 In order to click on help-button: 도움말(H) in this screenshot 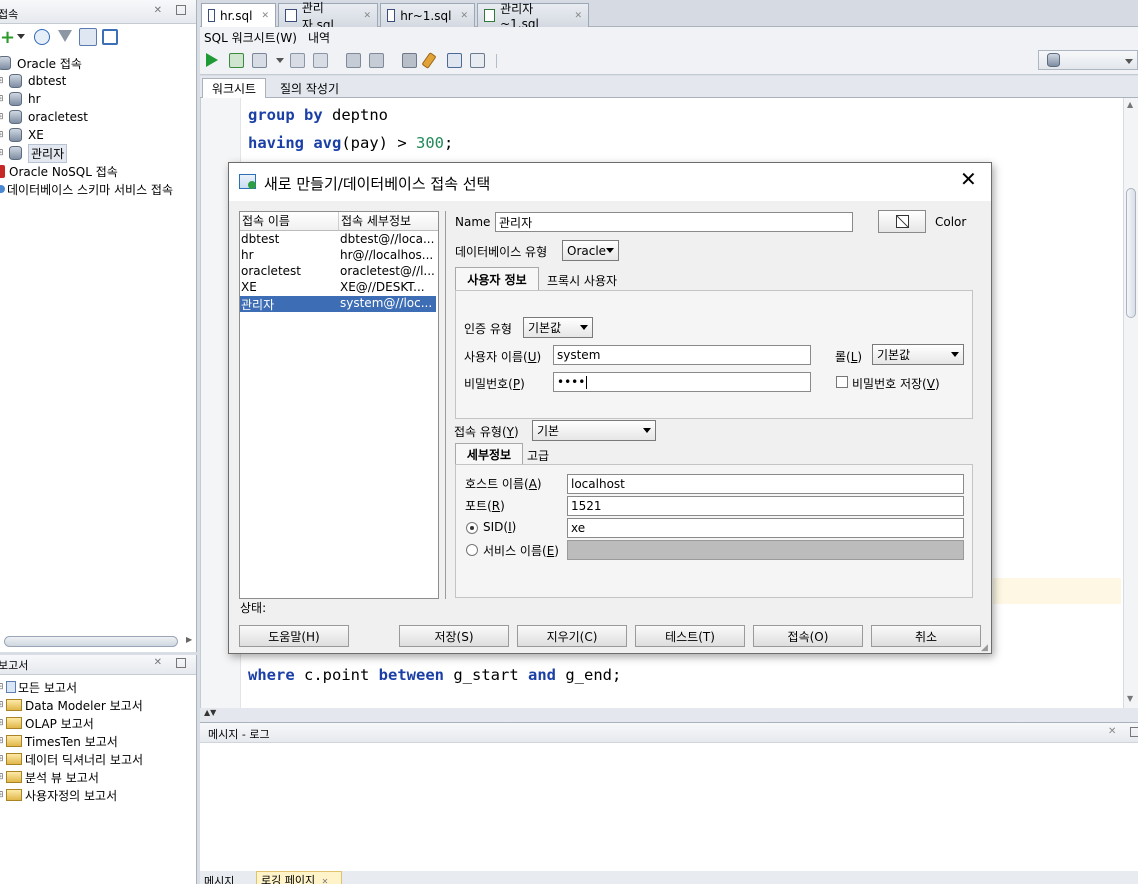, I will do `click(294, 636)`.